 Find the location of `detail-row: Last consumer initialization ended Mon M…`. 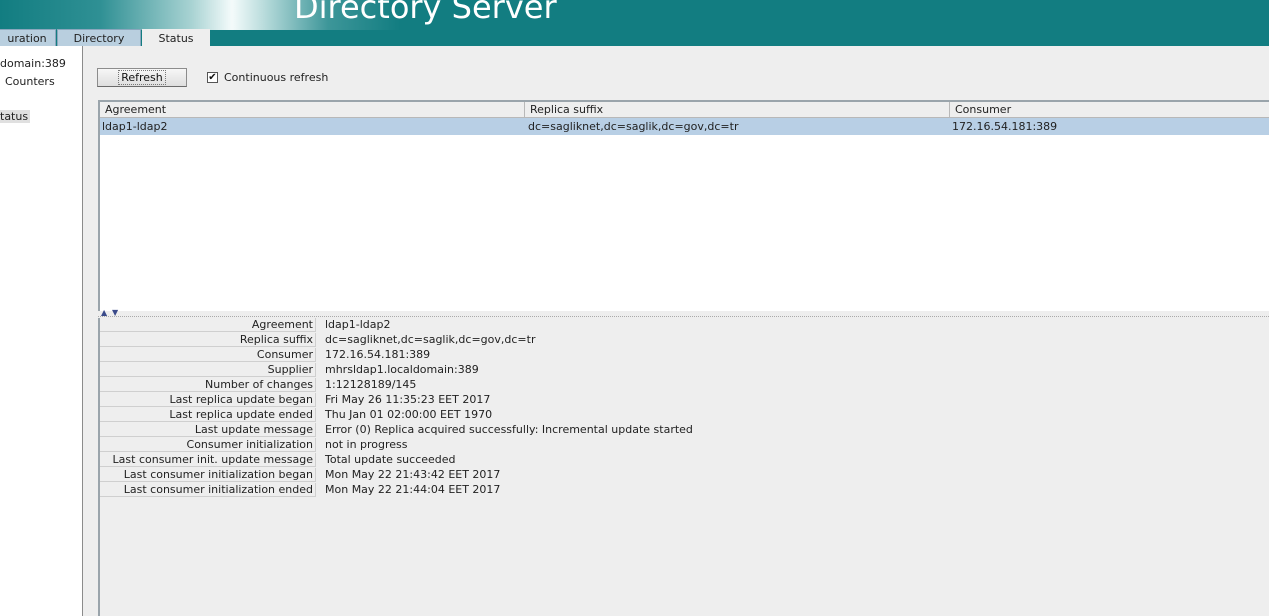

detail-row: Last consumer initialization ended Mon M… is located at coordinates (684, 490).